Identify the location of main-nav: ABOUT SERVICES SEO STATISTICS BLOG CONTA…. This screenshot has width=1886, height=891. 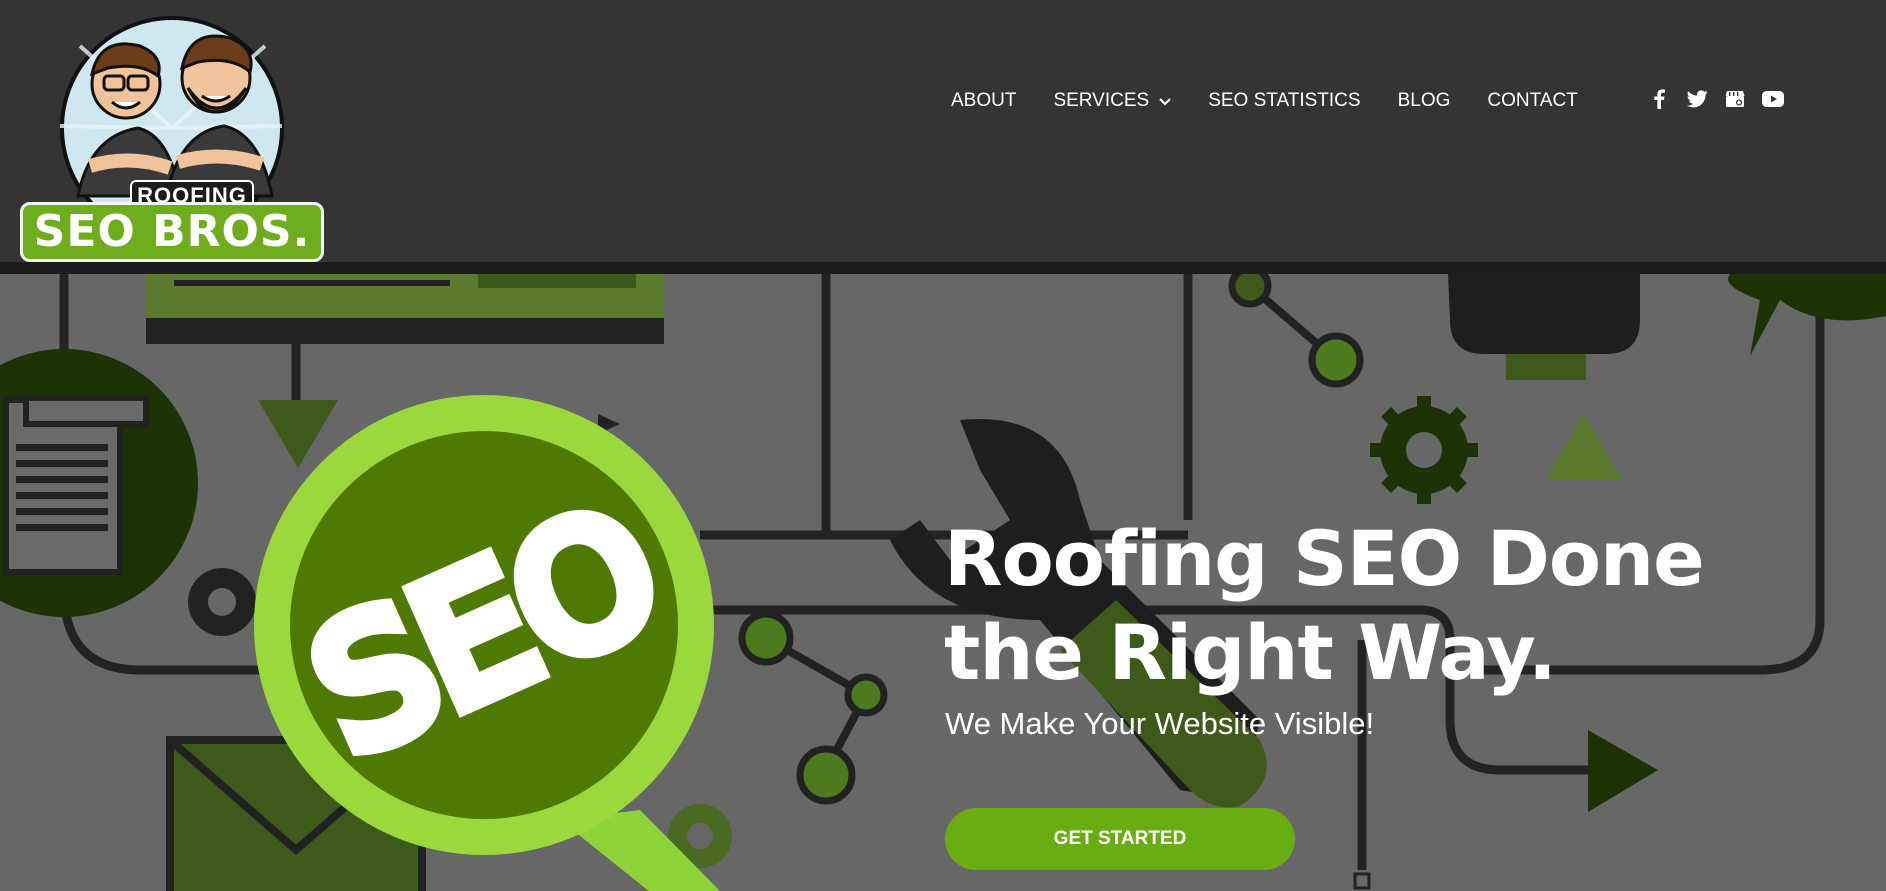
(1283, 101).